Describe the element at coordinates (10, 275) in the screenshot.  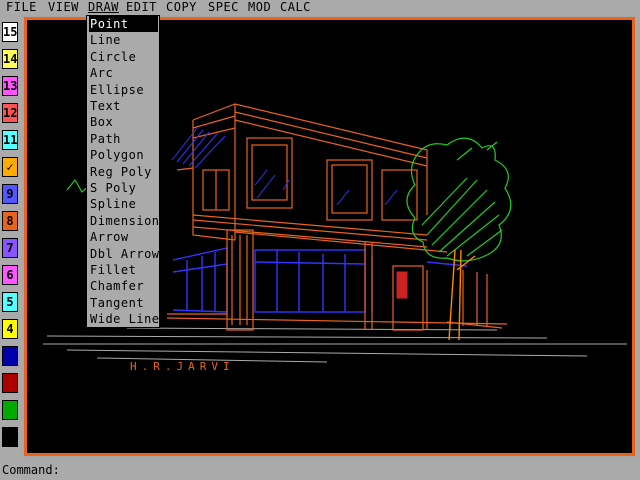
I see `color-swatch: 6` at that location.